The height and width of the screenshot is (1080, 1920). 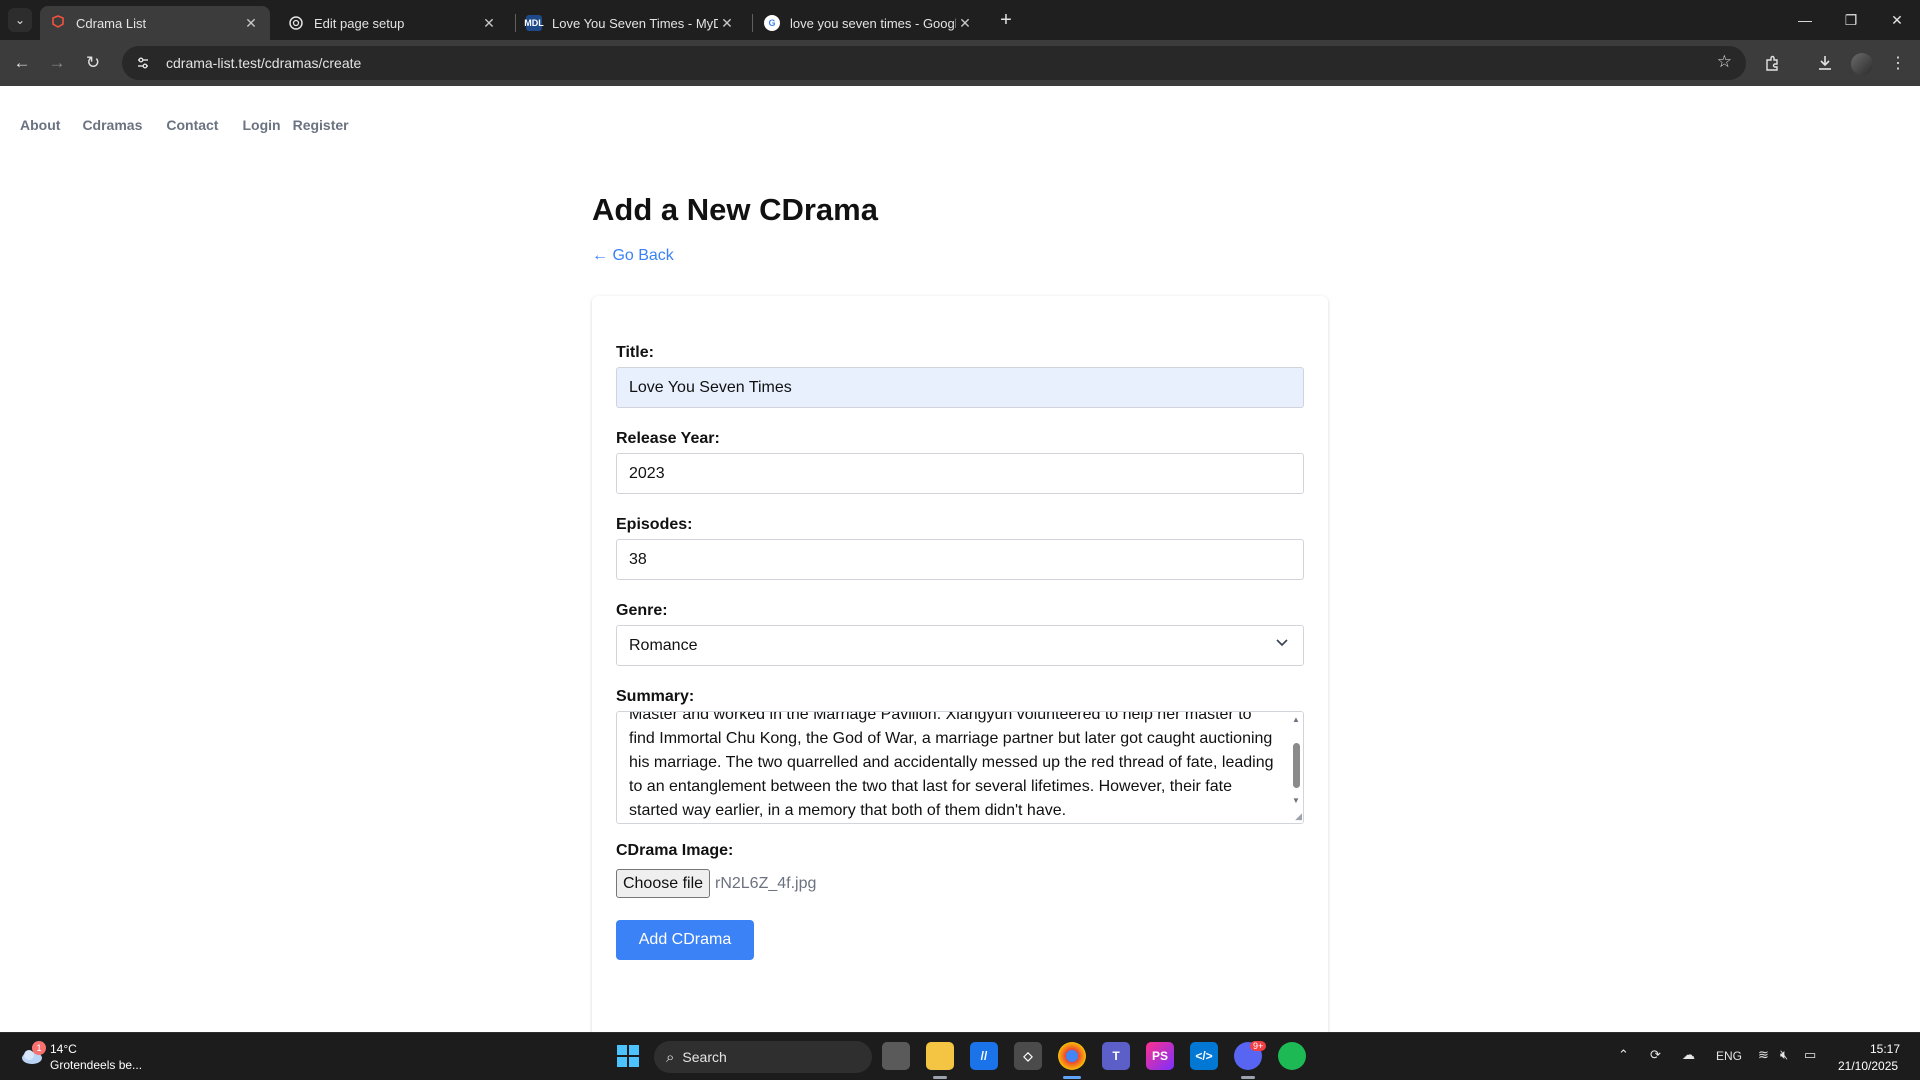 What do you see at coordinates (1623, 1055) in the screenshot?
I see `chevron-up-icon: ⌃` at bounding box center [1623, 1055].